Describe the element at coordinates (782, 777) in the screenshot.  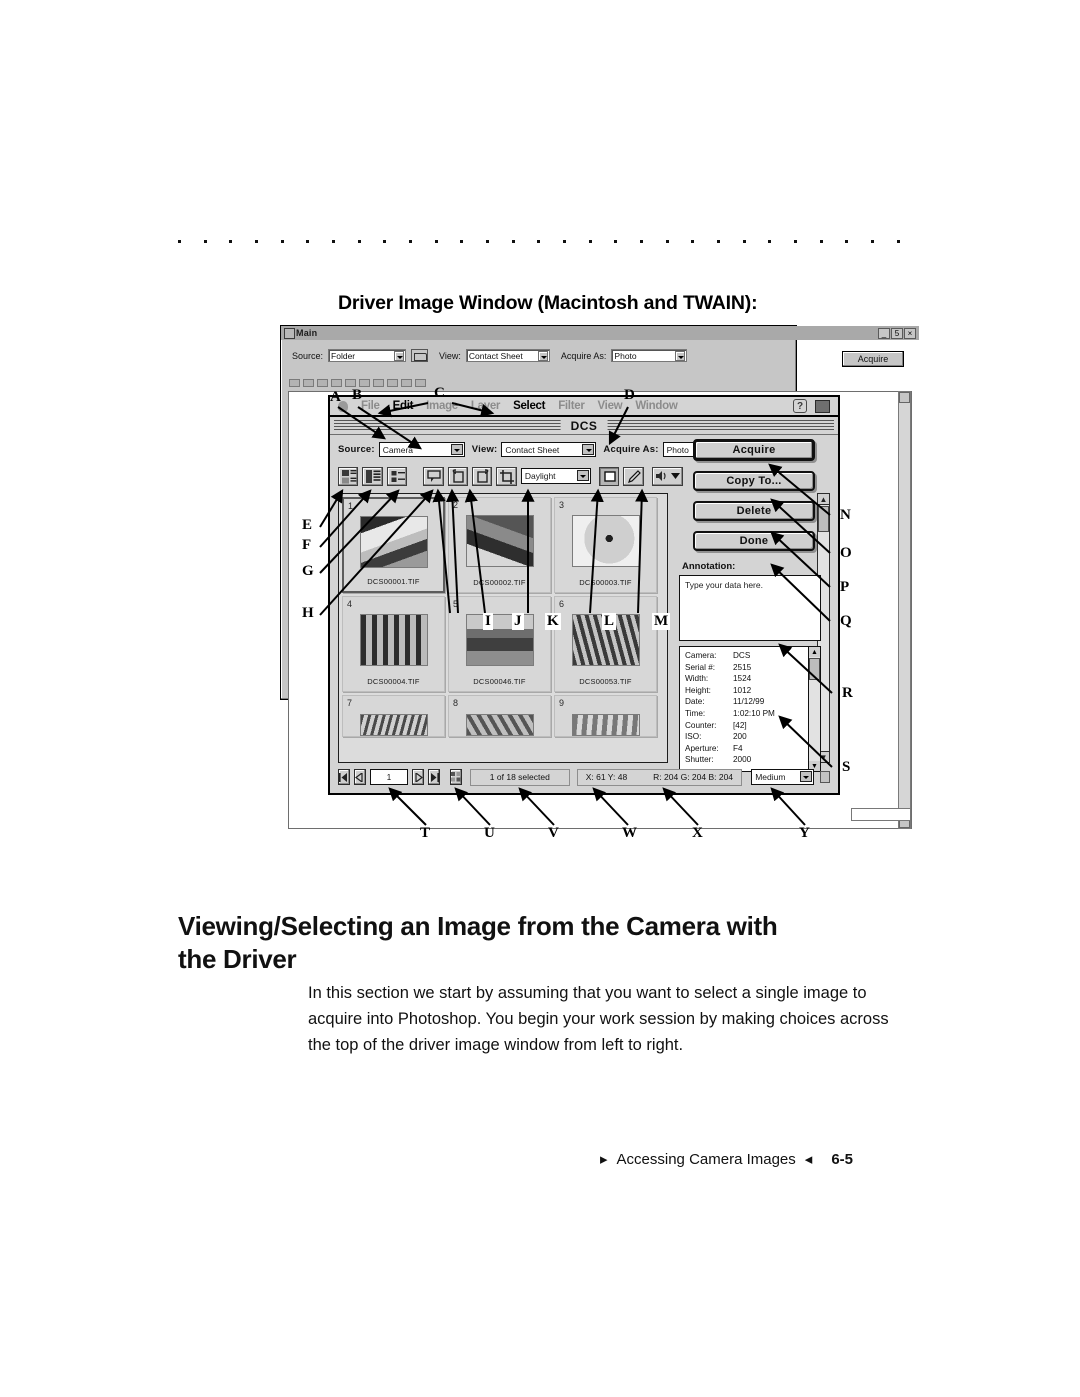
I see `thumbnail-size-select: Medium` at that location.